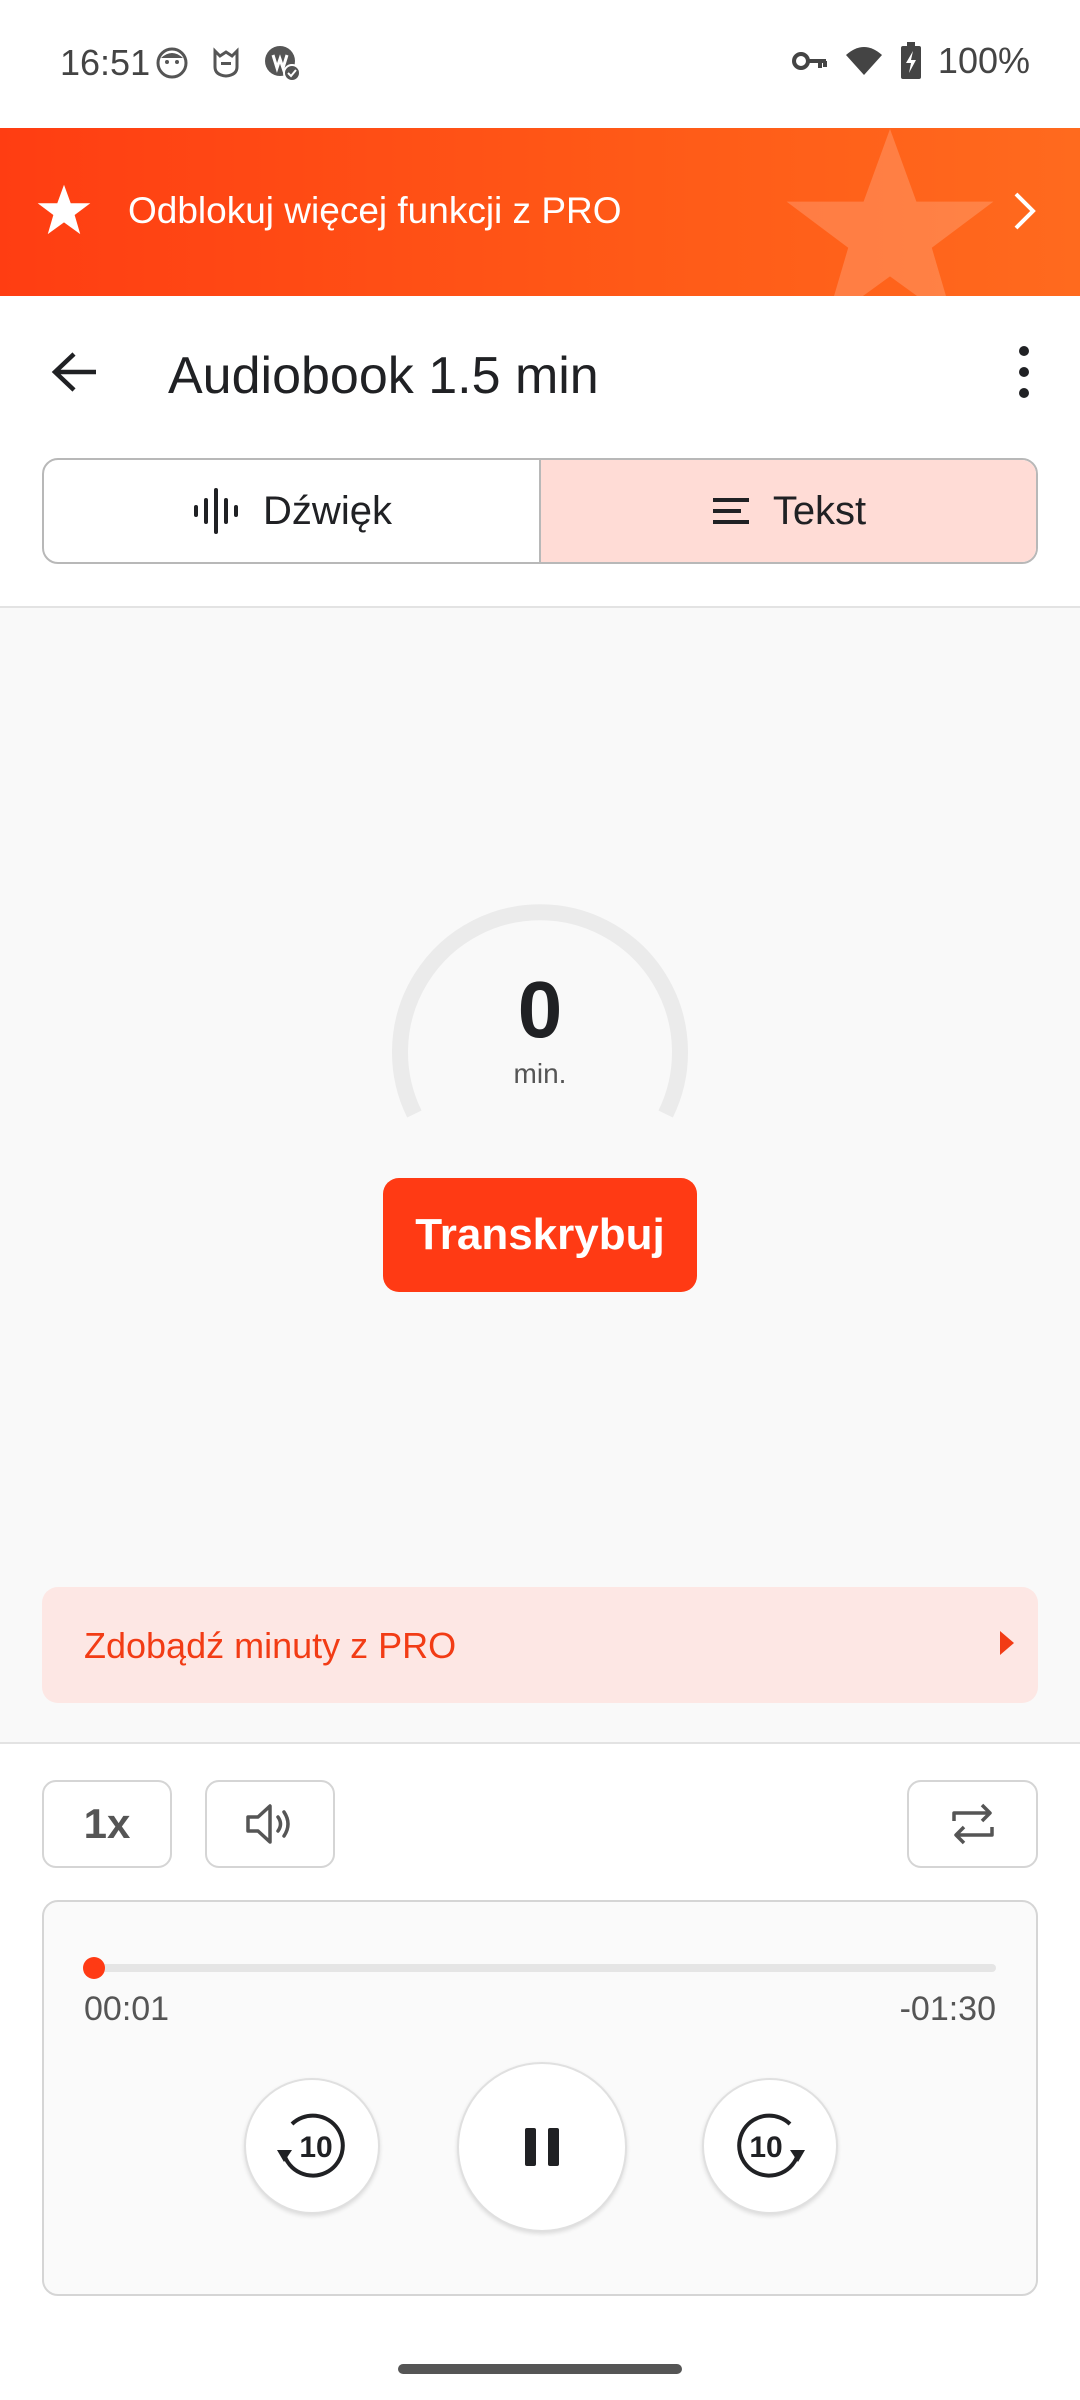 The width and height of the screenshot is (1080, 2400). What do you see at coordinates (947, 2009) in the screenshot?
I see `time-remaining: -01:30` at bounding box center [947, 2009].